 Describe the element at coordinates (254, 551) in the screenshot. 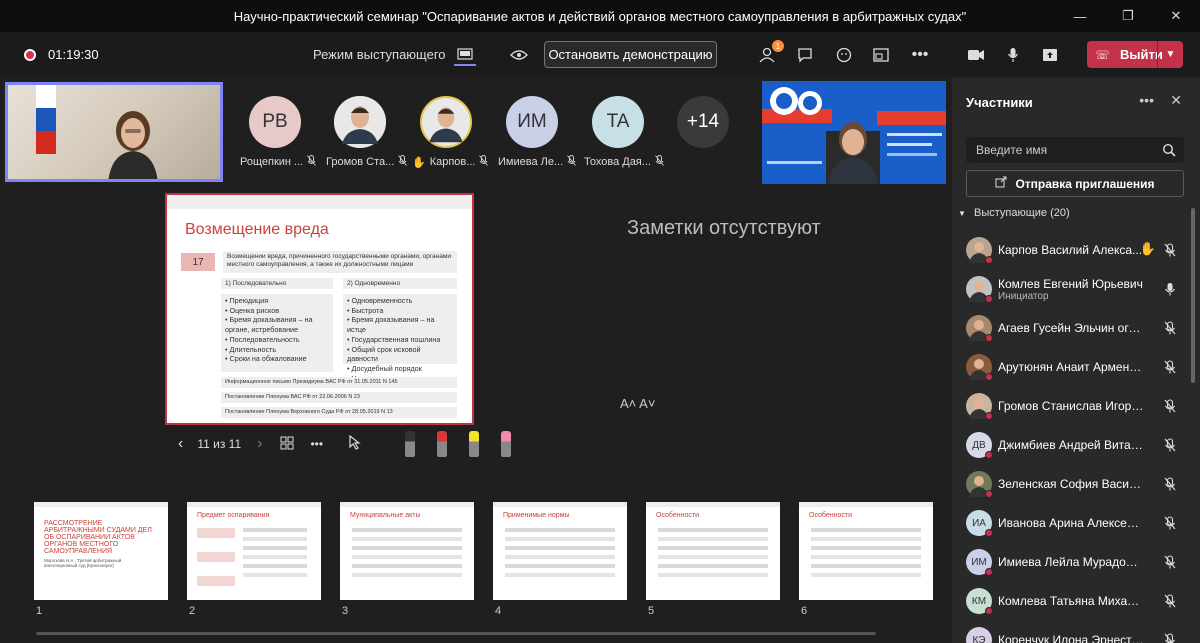

I see `slide-thumbnail: Предмет оспаривания` at that location.